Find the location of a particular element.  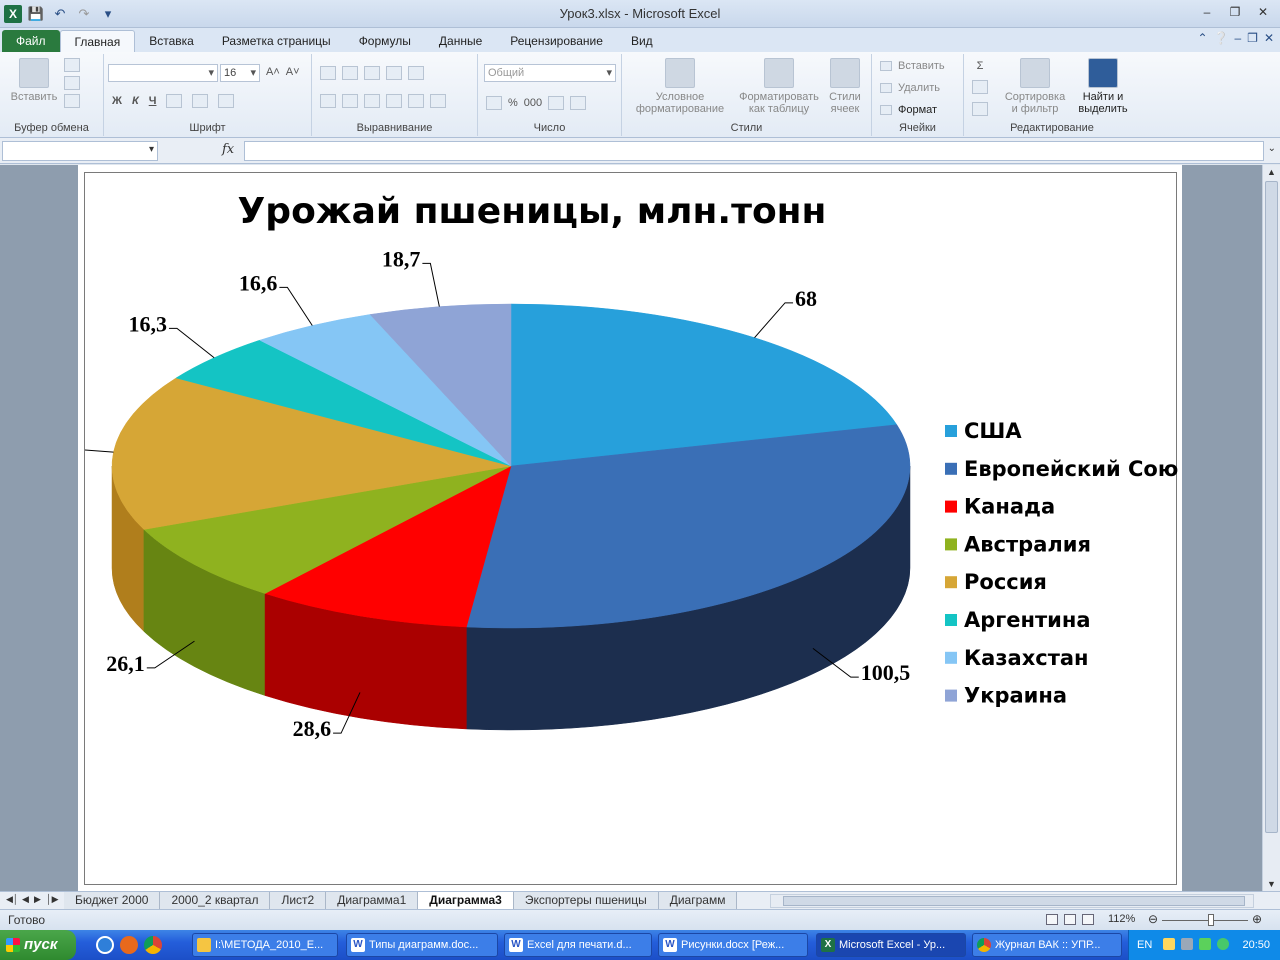

copy-icon is located at coordinates (72, 83).